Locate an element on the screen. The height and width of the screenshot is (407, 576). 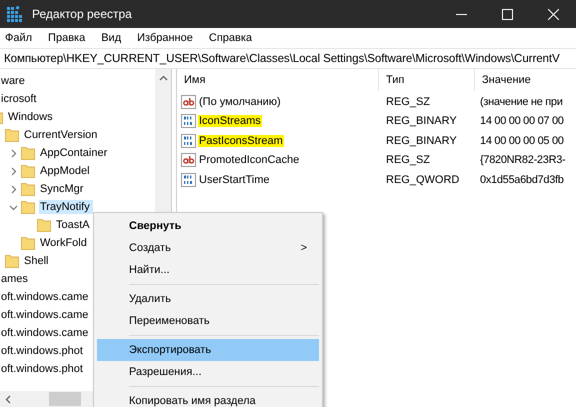
value-data: 0x1d55a6bd7d3fb is located at coordinates (522, 180).